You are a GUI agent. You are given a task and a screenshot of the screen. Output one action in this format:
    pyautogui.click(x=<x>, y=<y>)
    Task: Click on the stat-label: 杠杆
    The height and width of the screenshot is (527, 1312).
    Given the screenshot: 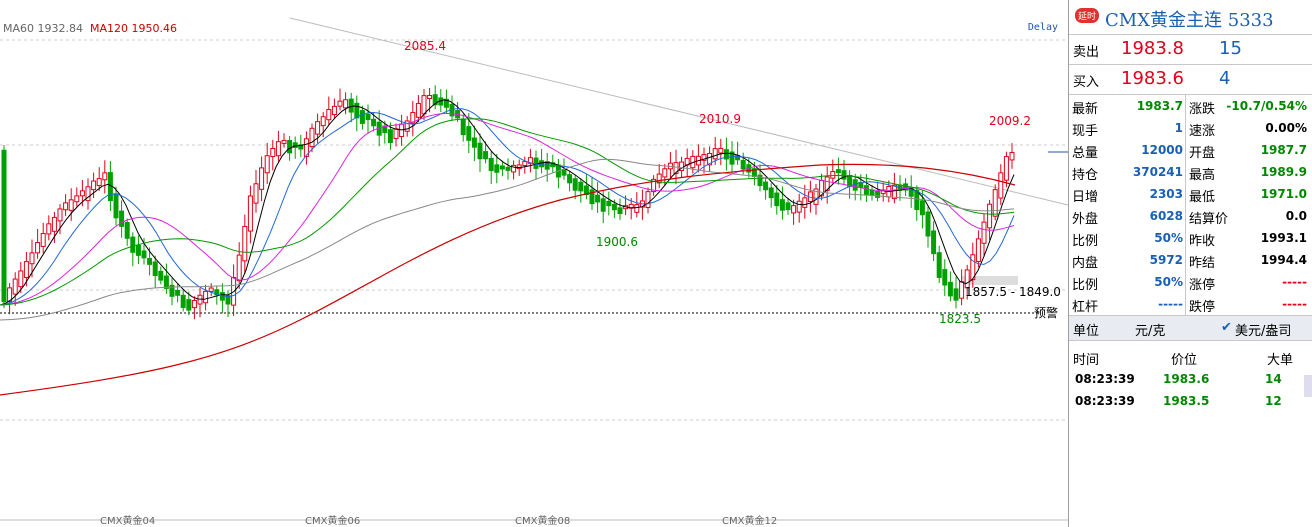 What is the action you would take?
    pyautogui.click(x=1085, y=307)
    